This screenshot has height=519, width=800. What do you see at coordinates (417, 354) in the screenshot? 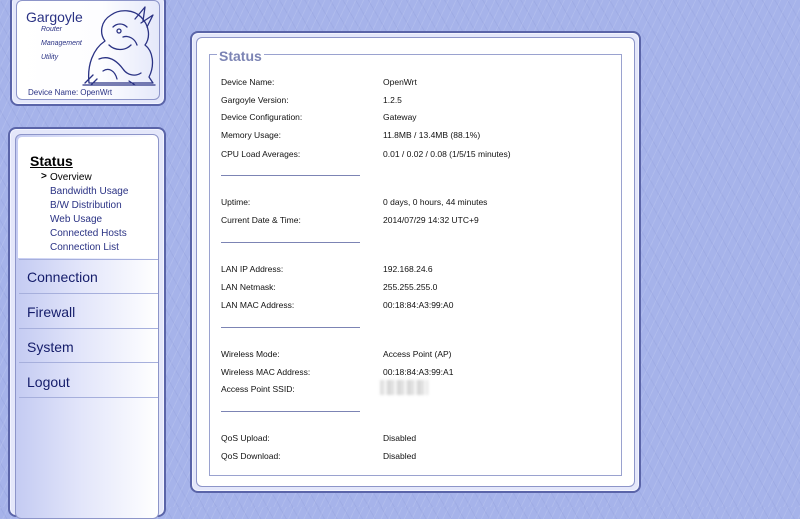
I see `value-wireless-mode: Access Point (AP)` at bounding box center [417, 354].